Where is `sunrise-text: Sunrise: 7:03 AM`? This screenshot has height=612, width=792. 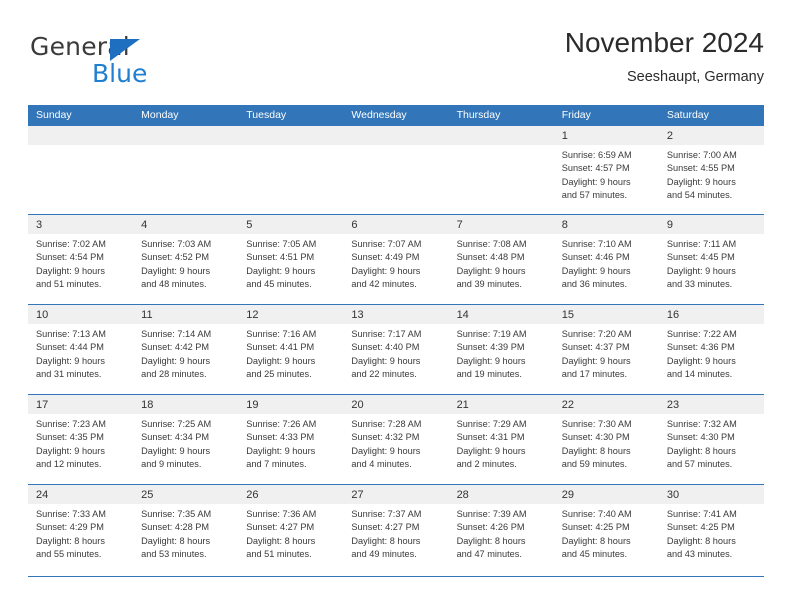 sunrise-text: Sunrise: 7:03 AM is located at coordinates (176, 244).